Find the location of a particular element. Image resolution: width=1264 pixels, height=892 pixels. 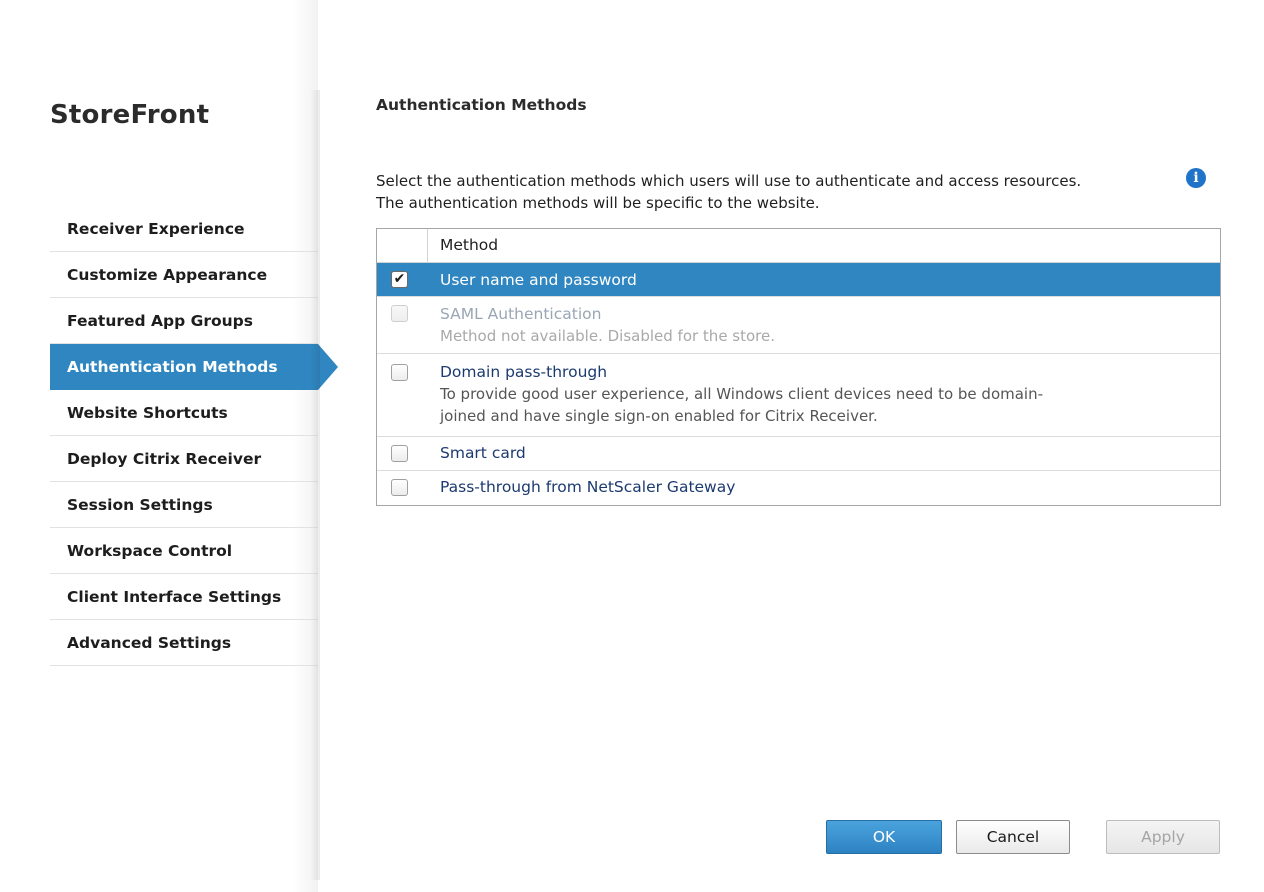

sidebar-divider is located at coordinates (315, 485).